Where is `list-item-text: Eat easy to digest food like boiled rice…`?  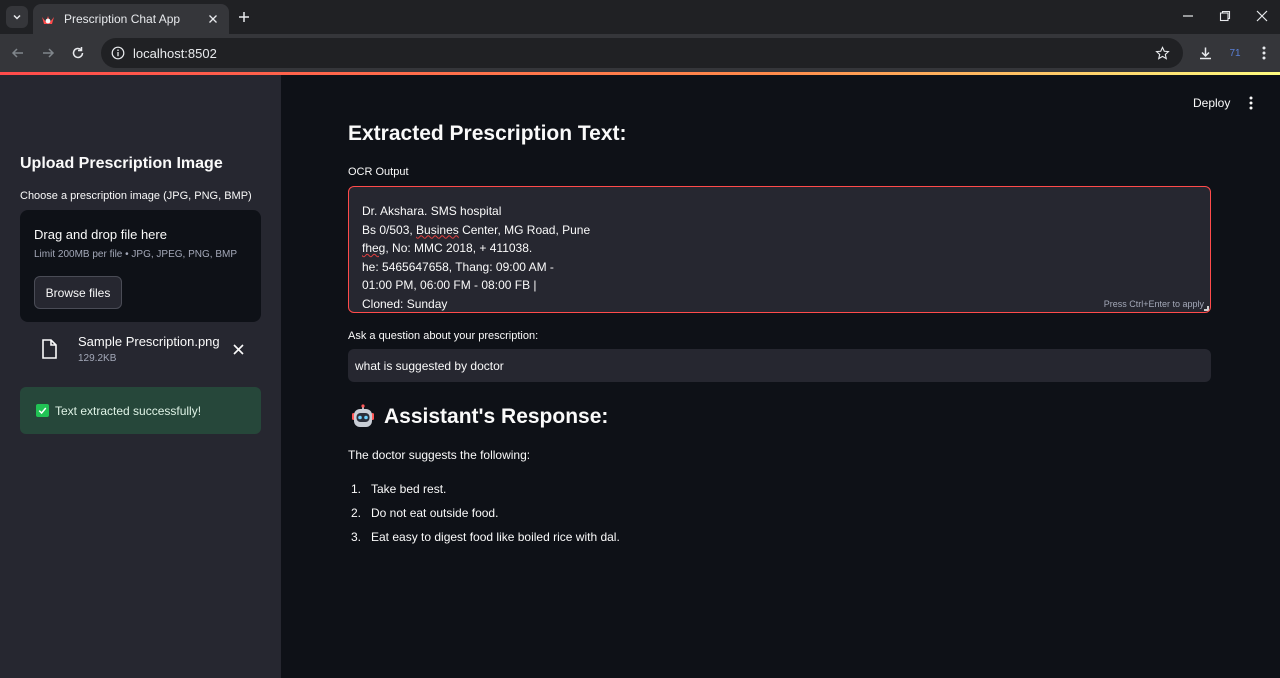
list-item-text: Eat easy to digest food like boiled rice… is located at coordinates (495, 537).